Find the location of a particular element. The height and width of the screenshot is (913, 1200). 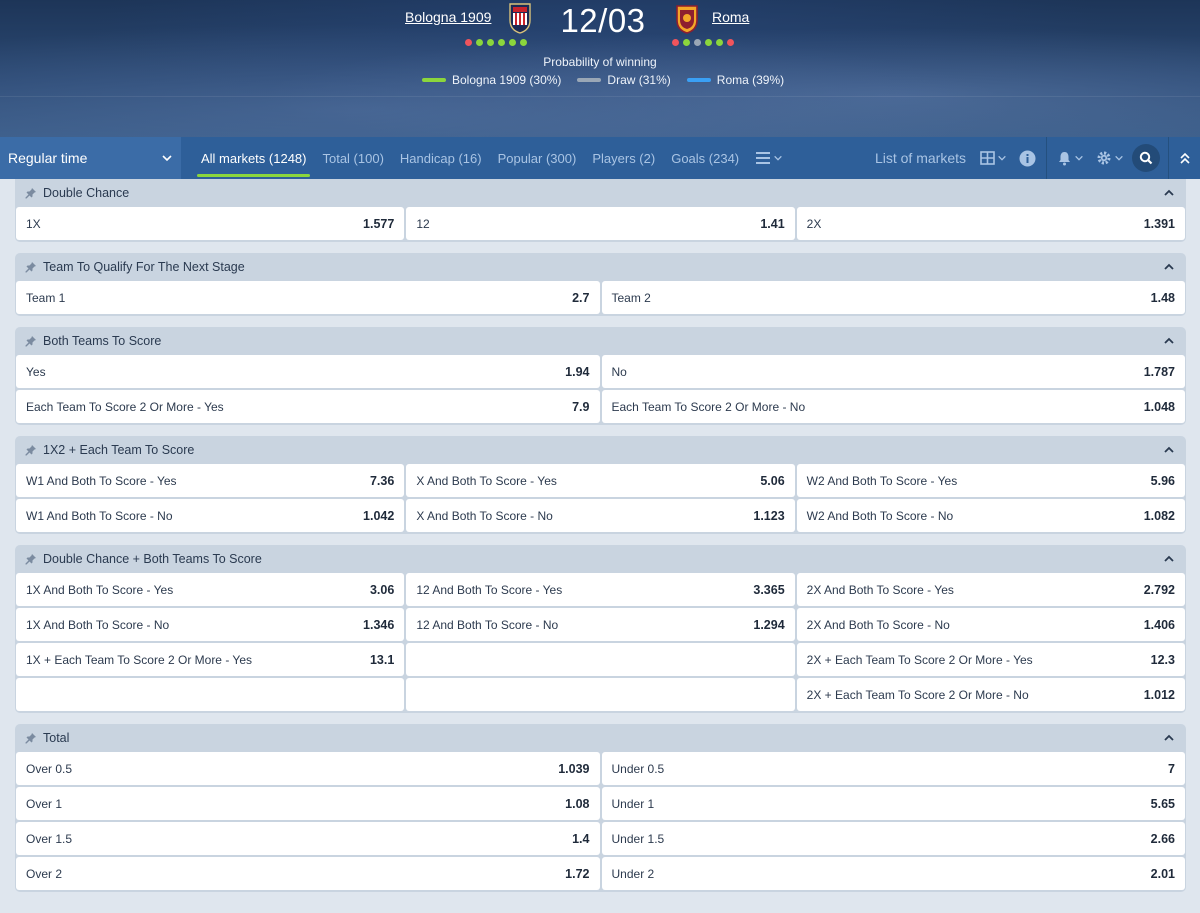

market-header: Team To Qualify For The Next Stage is located at coordinates (600, 267).